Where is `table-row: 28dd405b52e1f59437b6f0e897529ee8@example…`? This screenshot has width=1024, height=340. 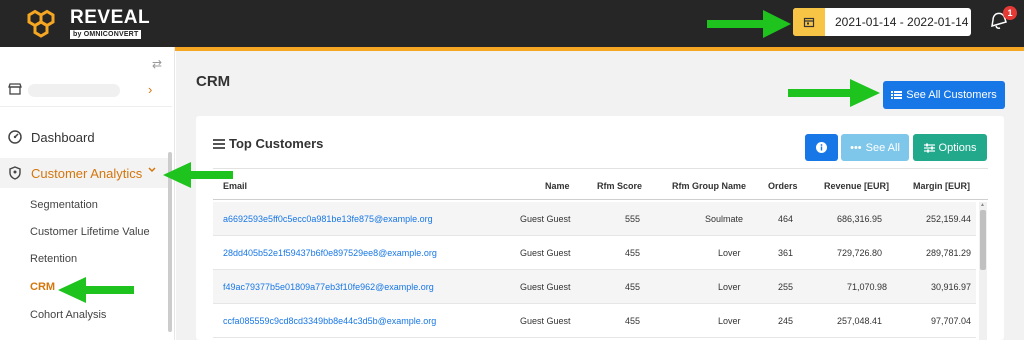 table-row: 28dd405b52e1f59437b6f0e897529ee8@example… is located at coordinates (594, 253).